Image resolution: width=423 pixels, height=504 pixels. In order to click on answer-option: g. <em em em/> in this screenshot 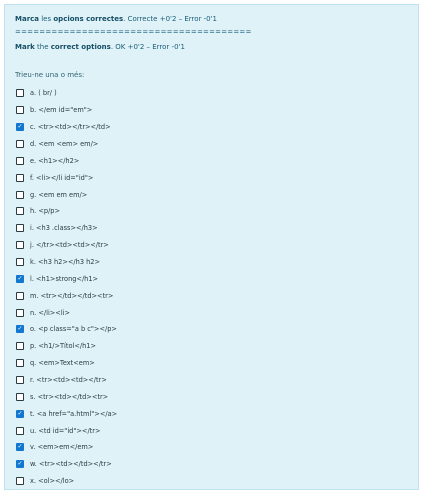, I will do `click(211, 194)`.